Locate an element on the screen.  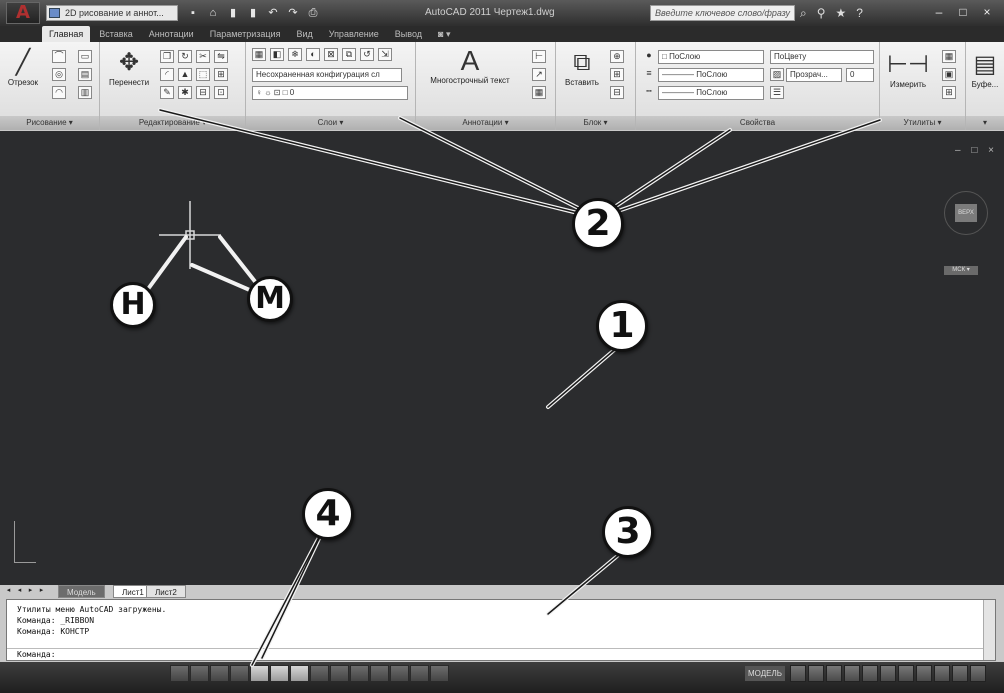
transparency-value: 0 is located at coordinates (860, 75).